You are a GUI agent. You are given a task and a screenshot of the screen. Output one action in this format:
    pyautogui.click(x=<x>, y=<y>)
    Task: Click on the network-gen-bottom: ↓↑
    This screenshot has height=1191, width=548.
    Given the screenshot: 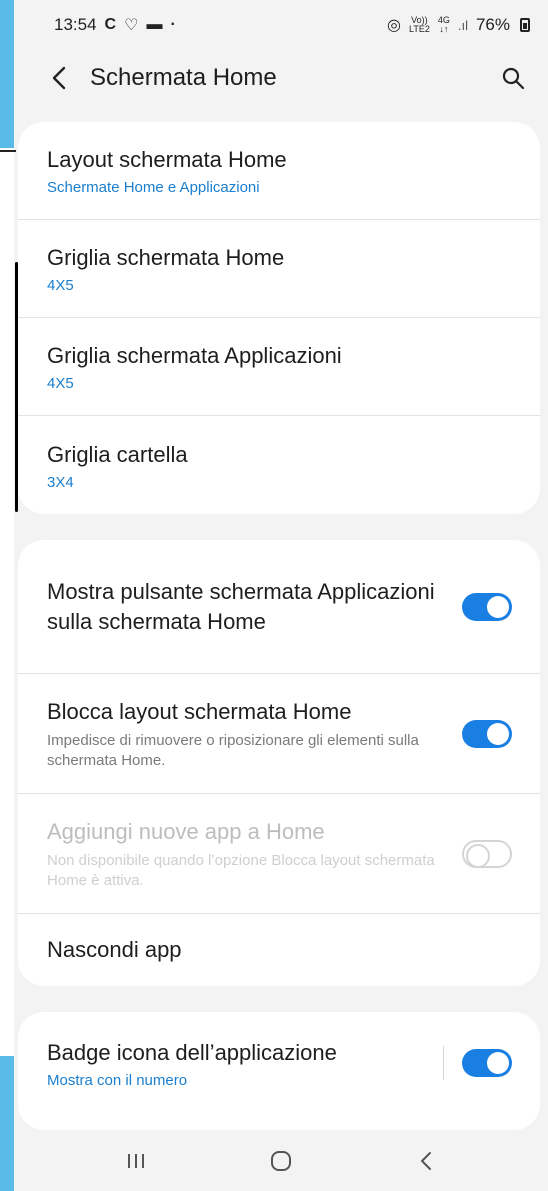 What is the action you would take?
    pyautogui.click(x=444, y=29)
    